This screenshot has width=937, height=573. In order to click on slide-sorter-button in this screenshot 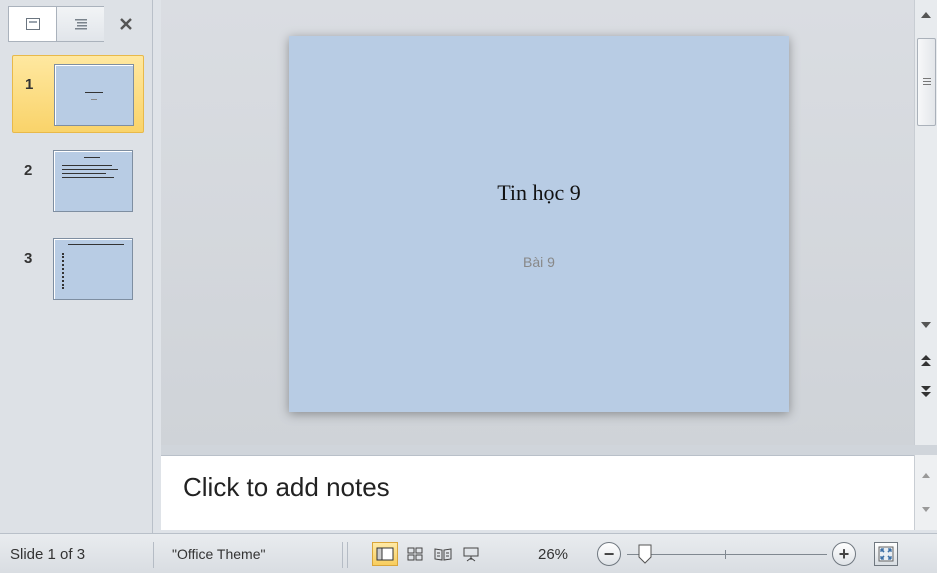, I will do `click(415, 554)`.